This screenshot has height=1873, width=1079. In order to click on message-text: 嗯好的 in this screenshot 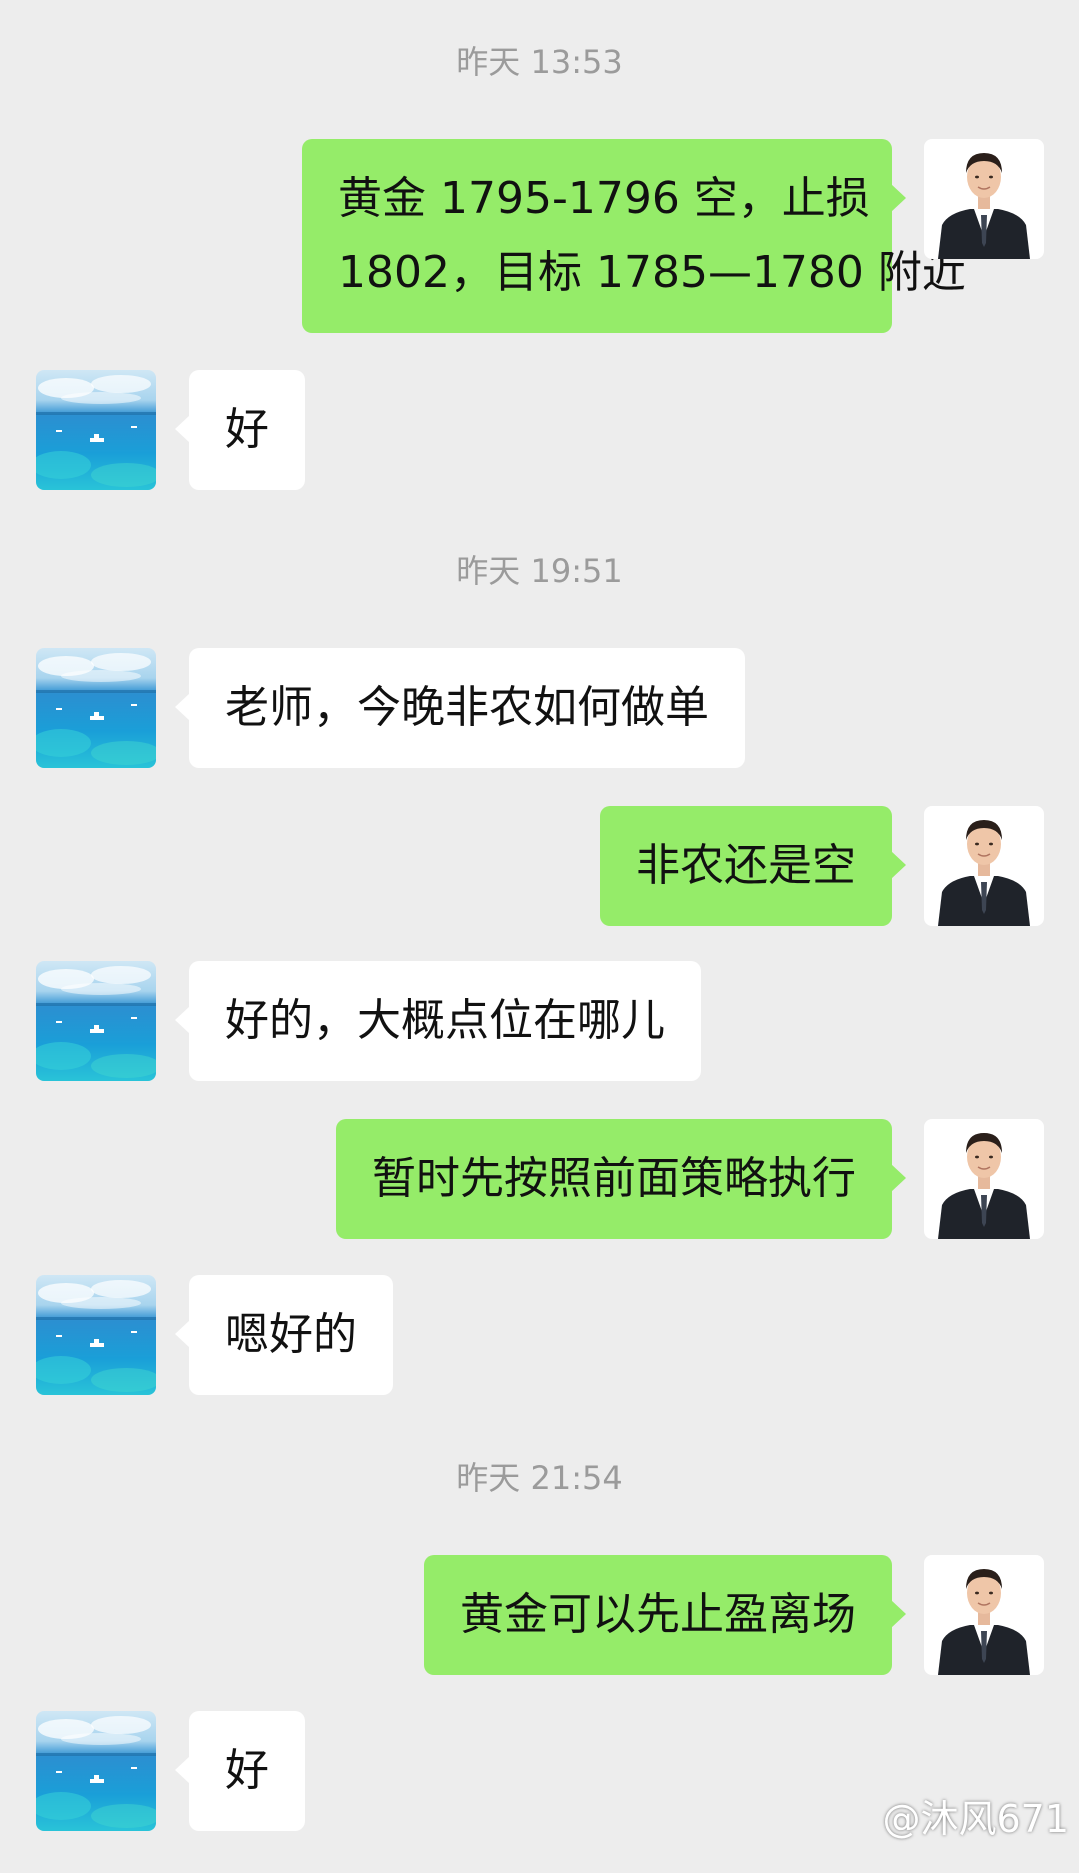, I will do `click(291, 1334)`.